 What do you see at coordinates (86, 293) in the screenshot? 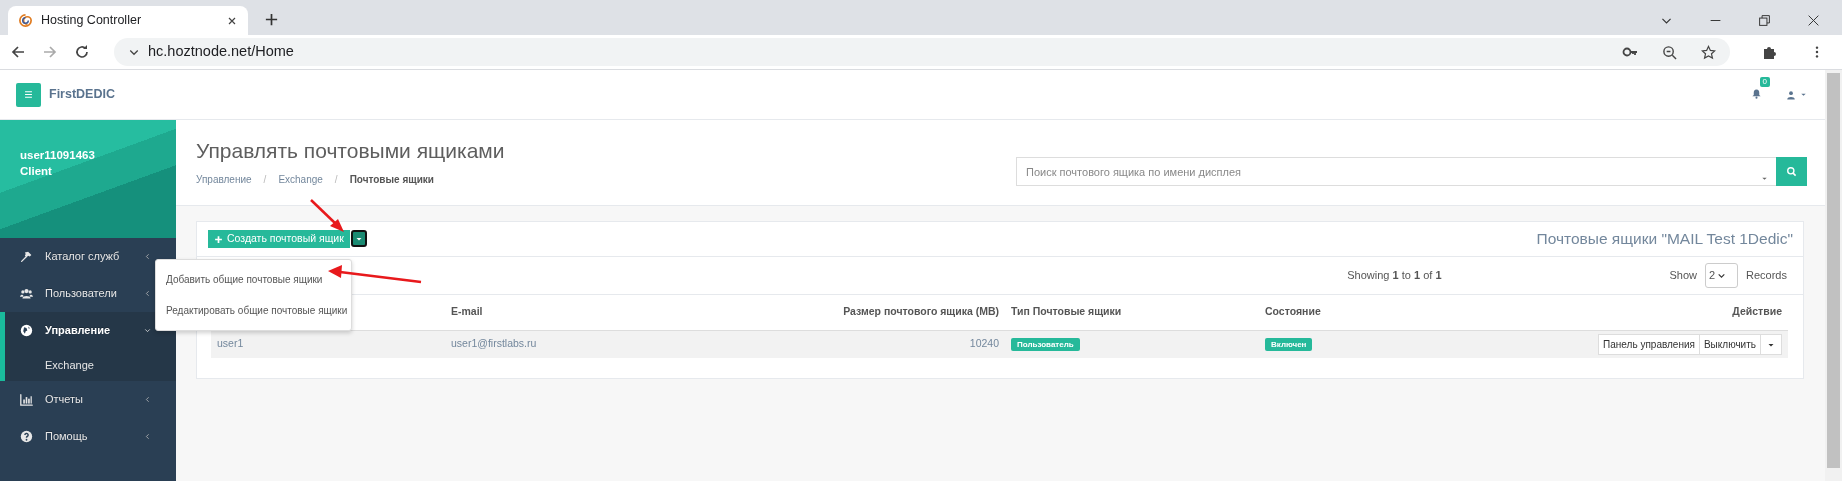
I see `sidebar-item: Пользователи` at bounding box center [86, 293].